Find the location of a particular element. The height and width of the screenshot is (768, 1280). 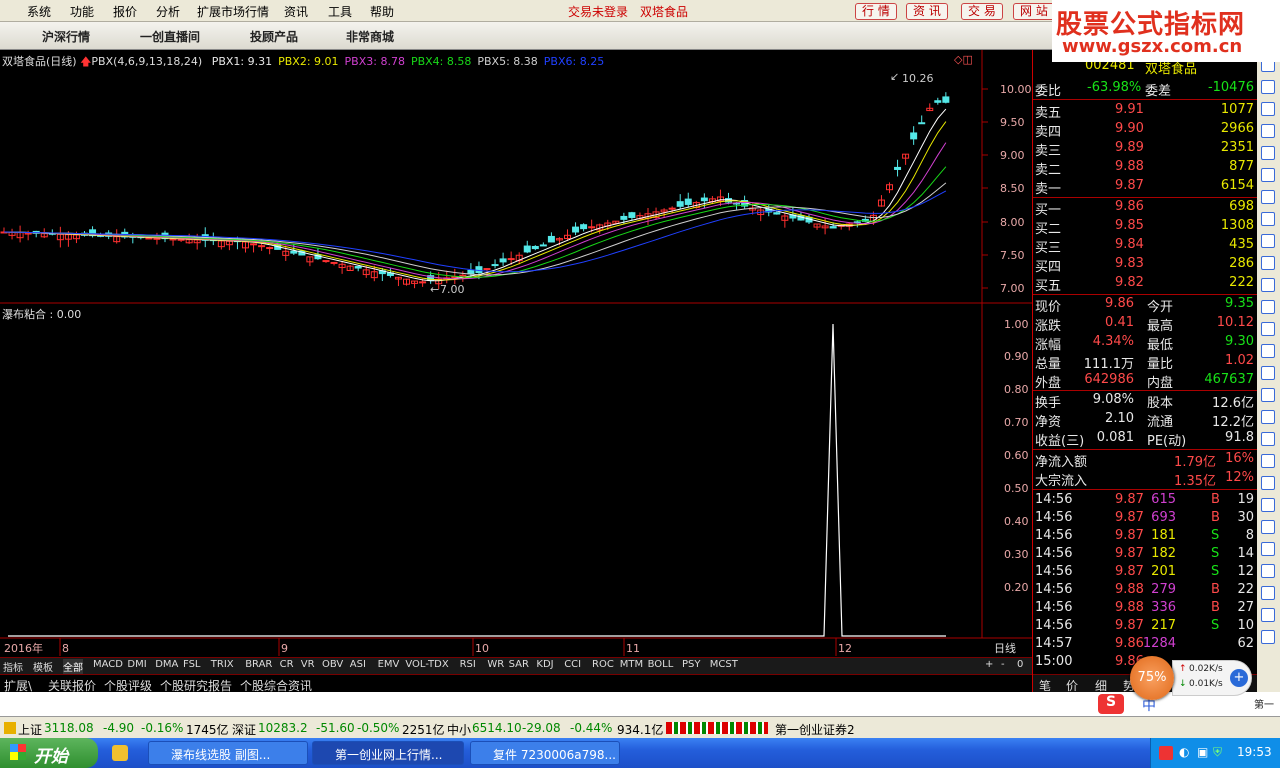

index-tab-item: RSI is located at coordinates (468, 664).